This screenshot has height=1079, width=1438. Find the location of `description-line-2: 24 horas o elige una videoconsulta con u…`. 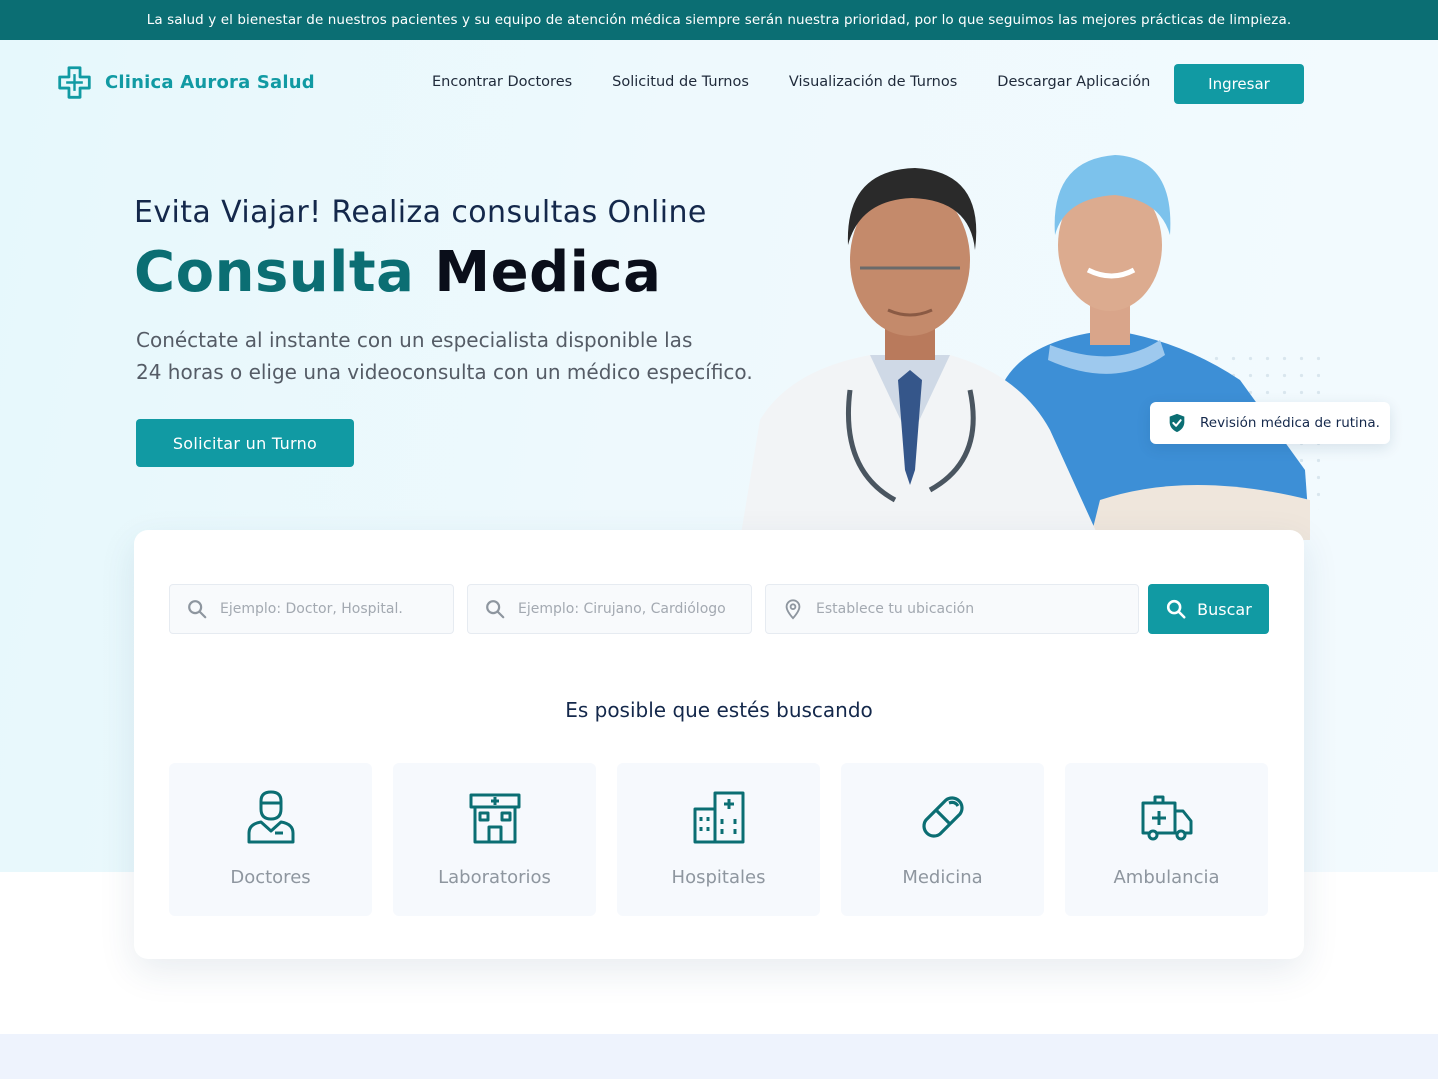

description-line-2: 24 horas o elige una videoconsulta con u… is located at coordinates (444, 372).